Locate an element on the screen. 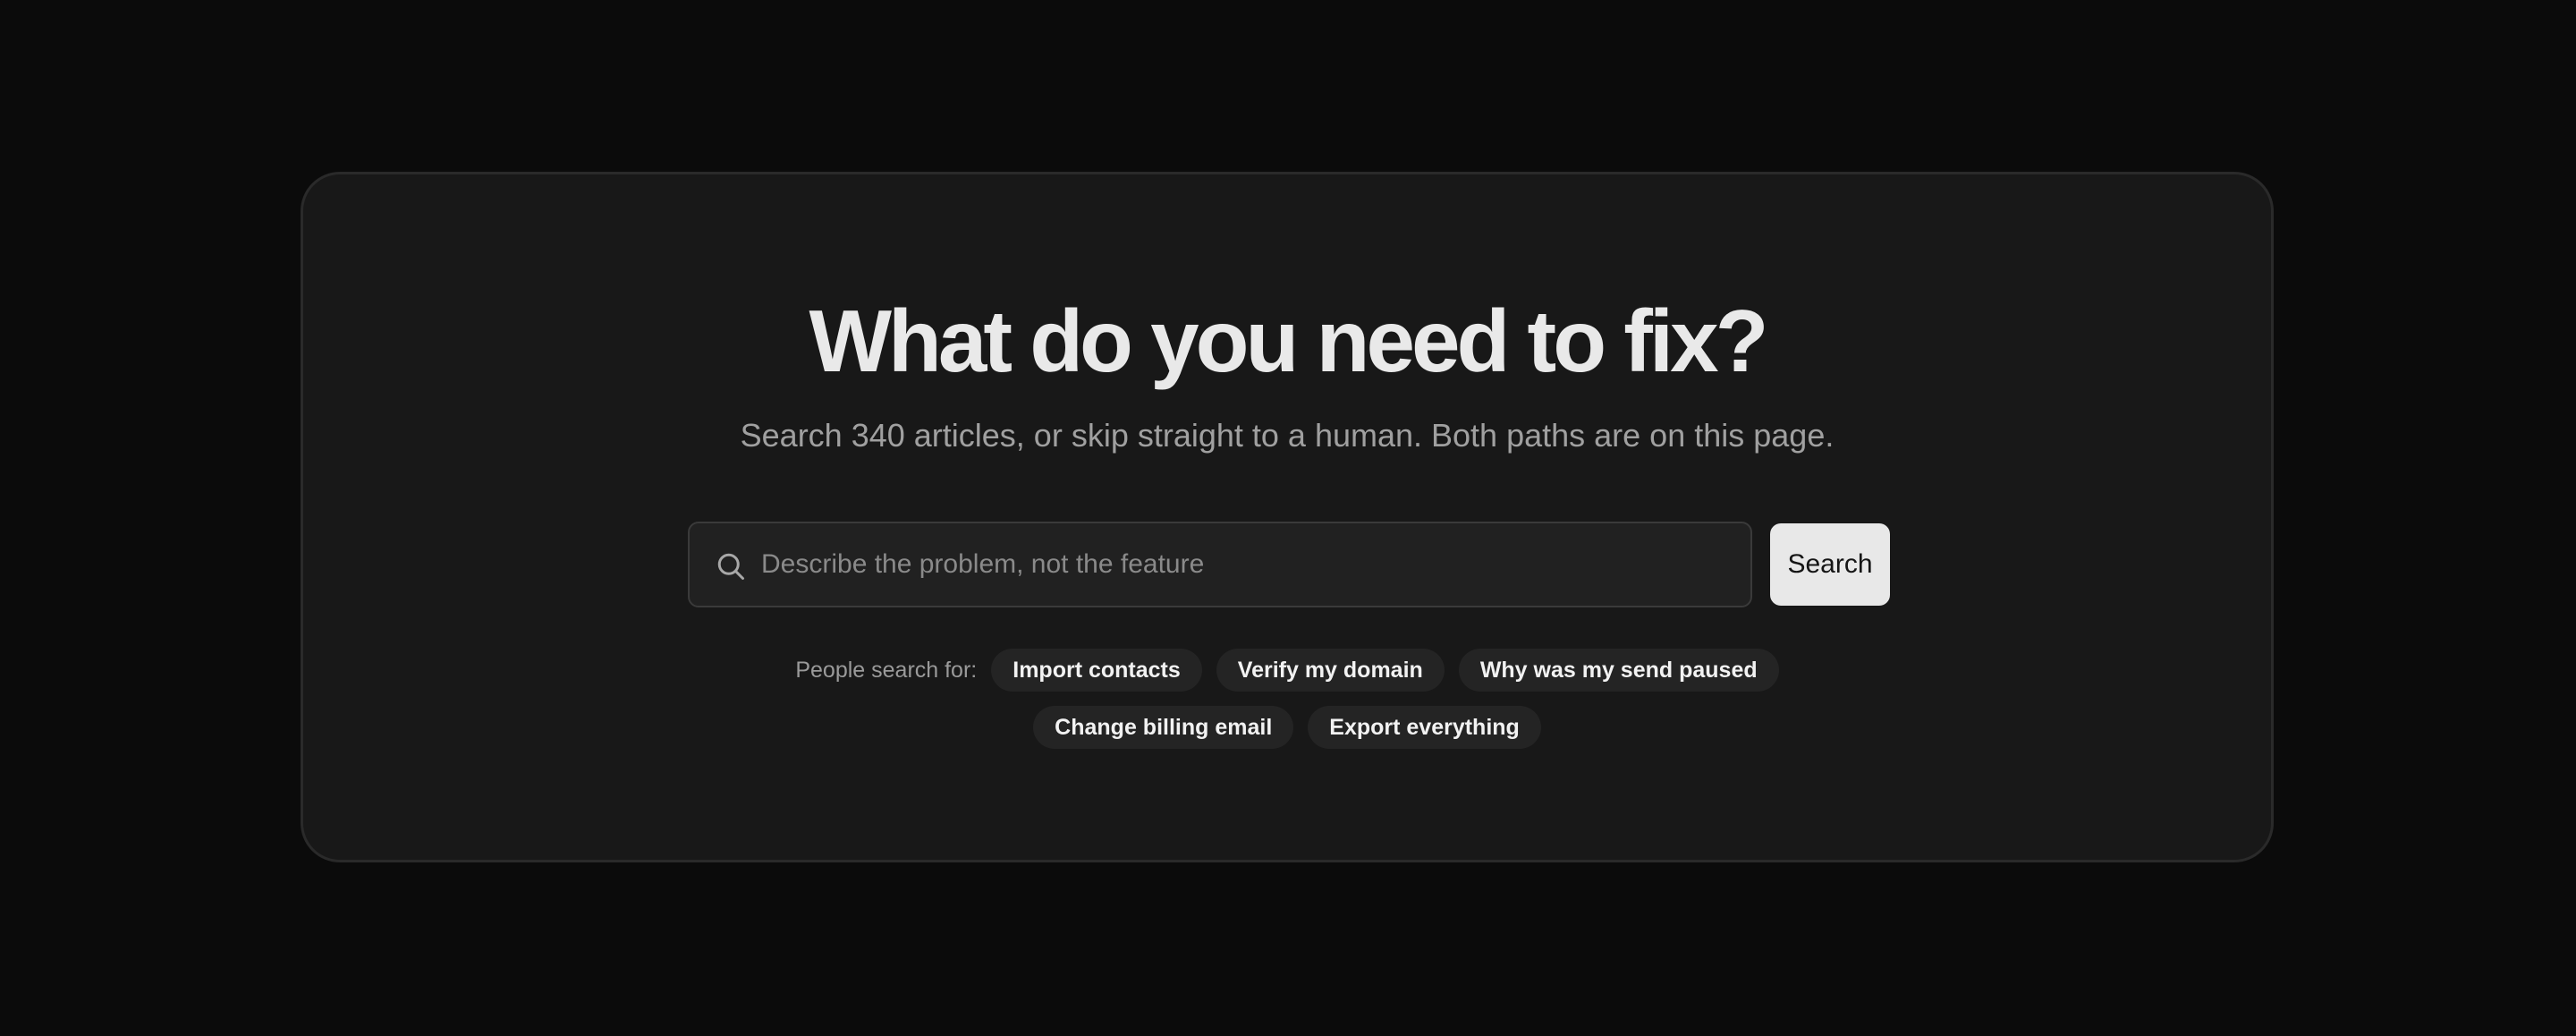  search-icon is located at coordinates (730, 567).